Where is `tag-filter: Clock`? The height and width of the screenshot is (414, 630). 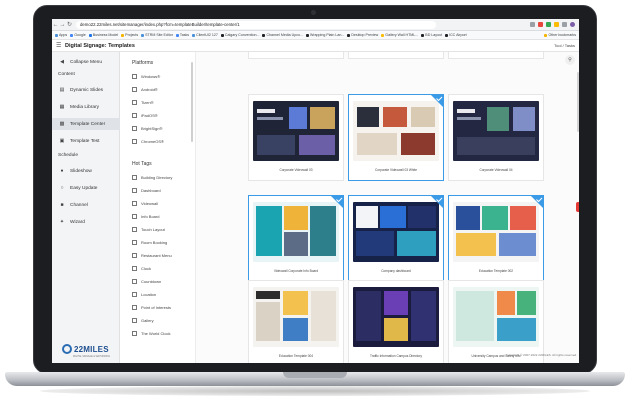 tag-filter: Clock is located at coordinates (141, 268).